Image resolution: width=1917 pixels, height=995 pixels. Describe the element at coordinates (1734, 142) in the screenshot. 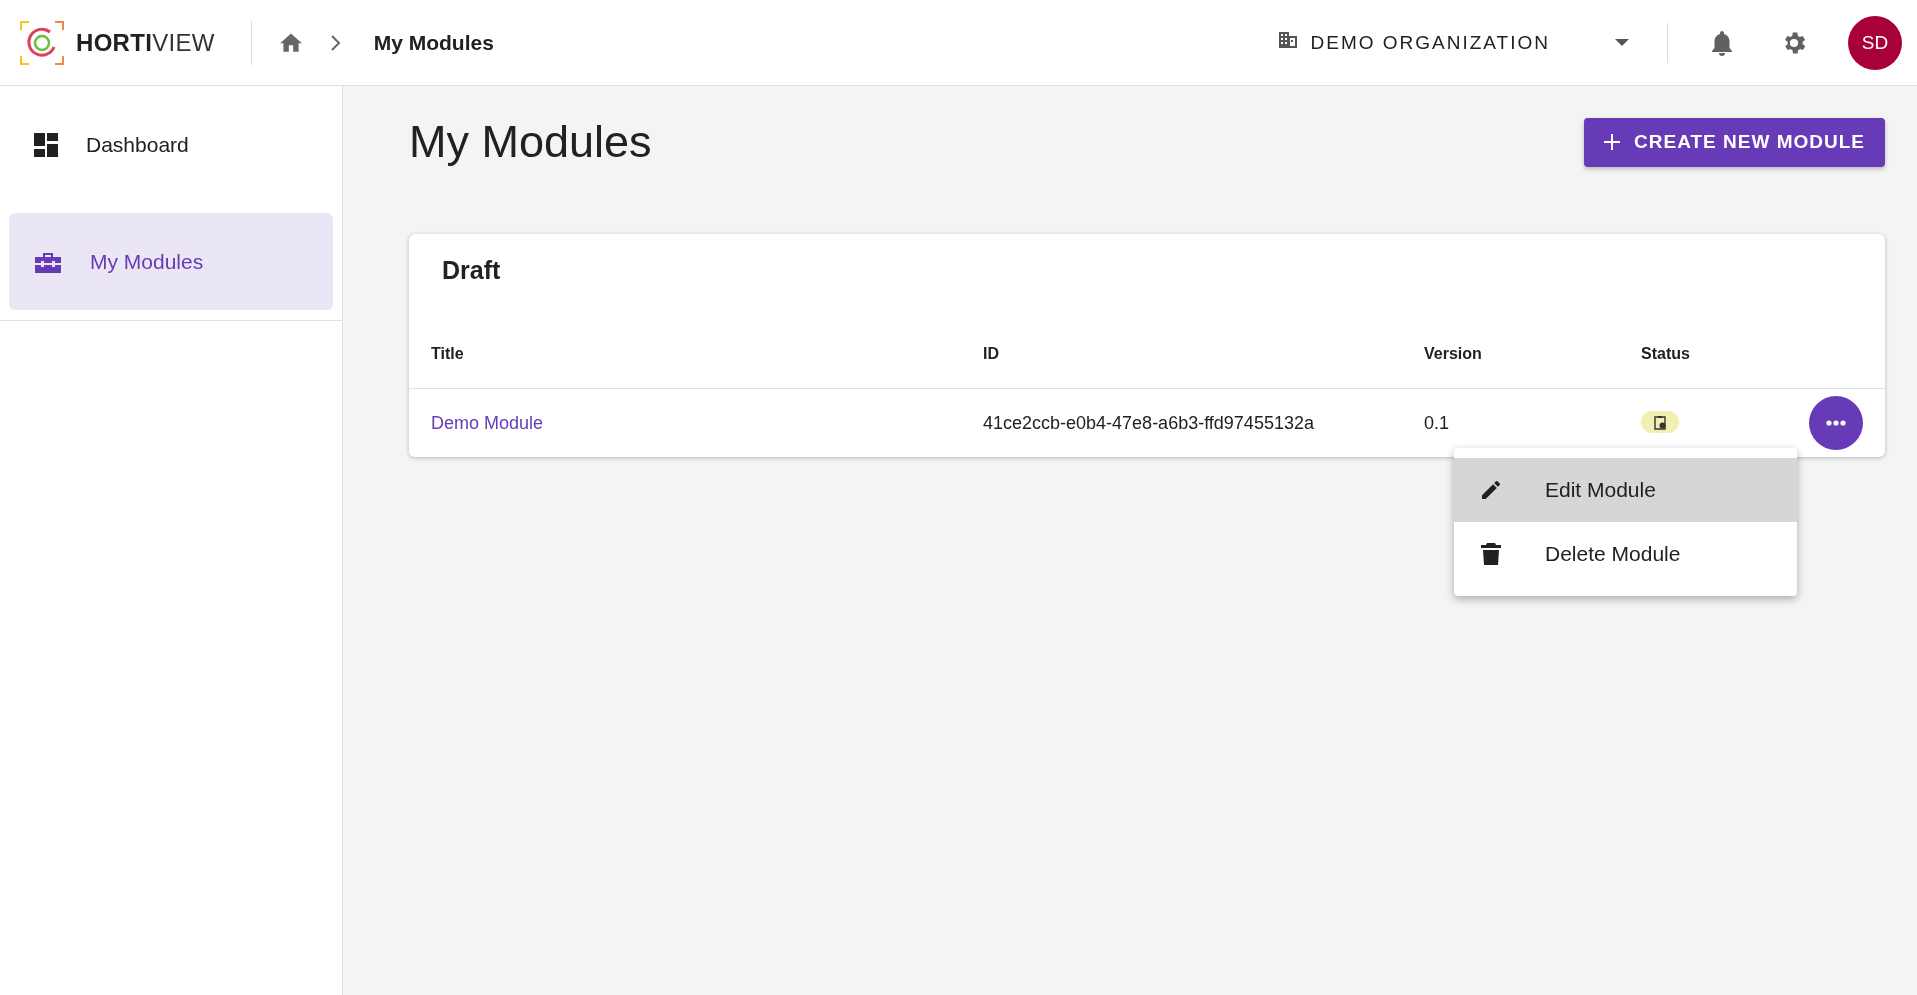

I see `create-module-button: CREATE NEW MODULE` at that location.